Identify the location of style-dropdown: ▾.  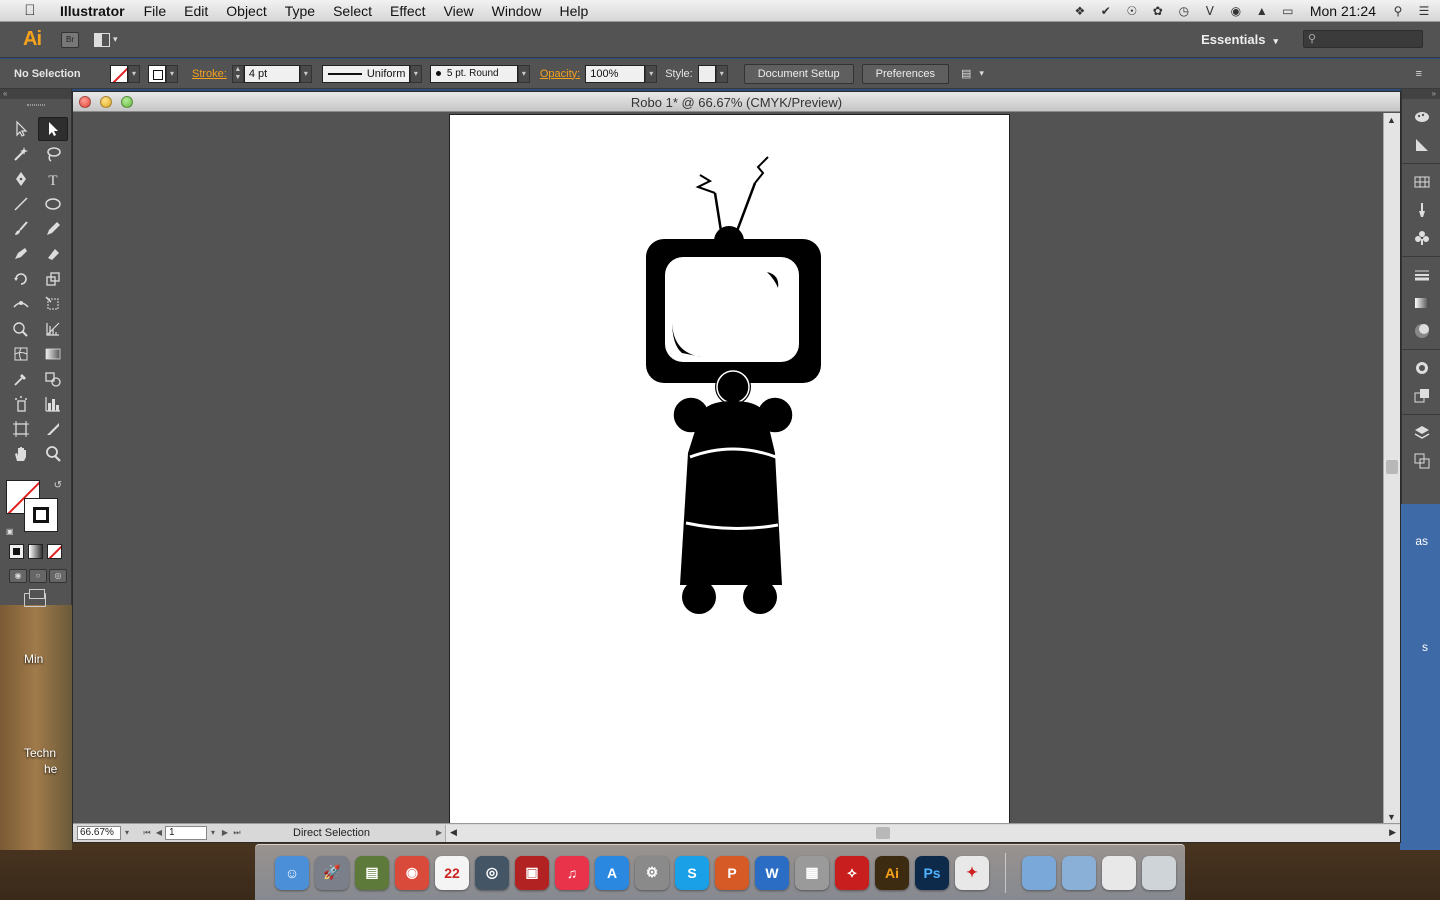
(721, 73).